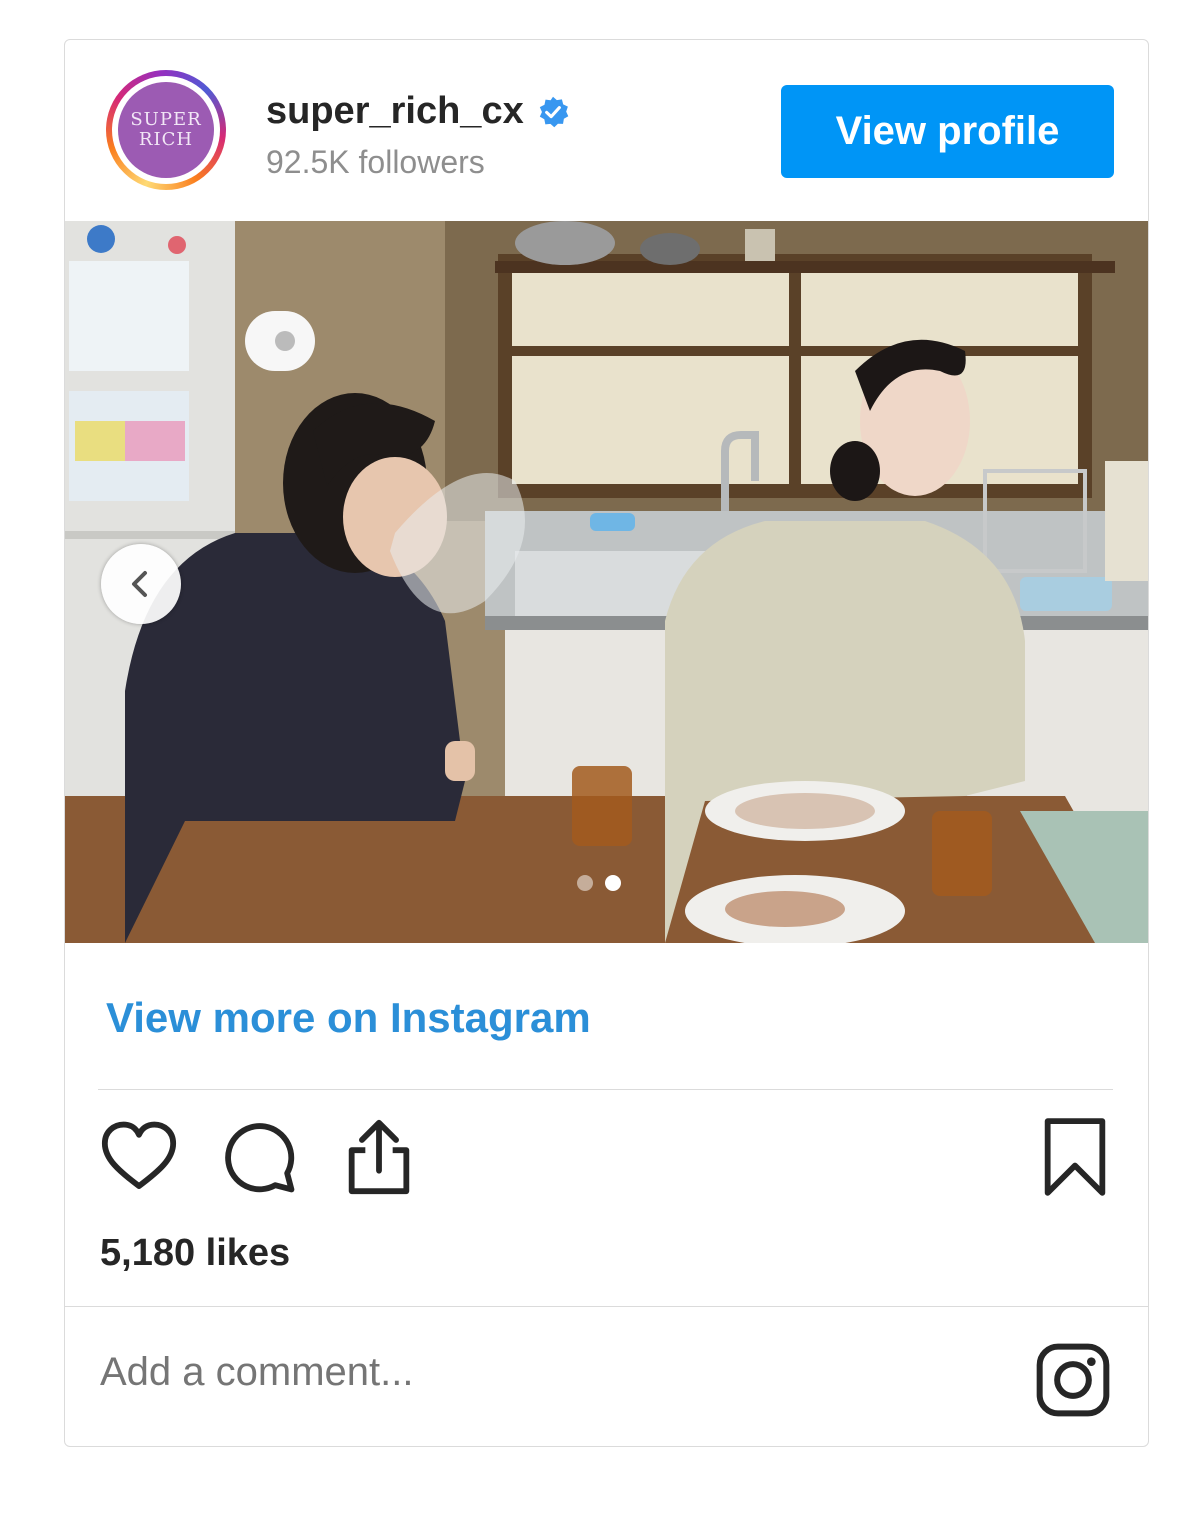  I want to click on carousel-indicator, so click(599, 883).